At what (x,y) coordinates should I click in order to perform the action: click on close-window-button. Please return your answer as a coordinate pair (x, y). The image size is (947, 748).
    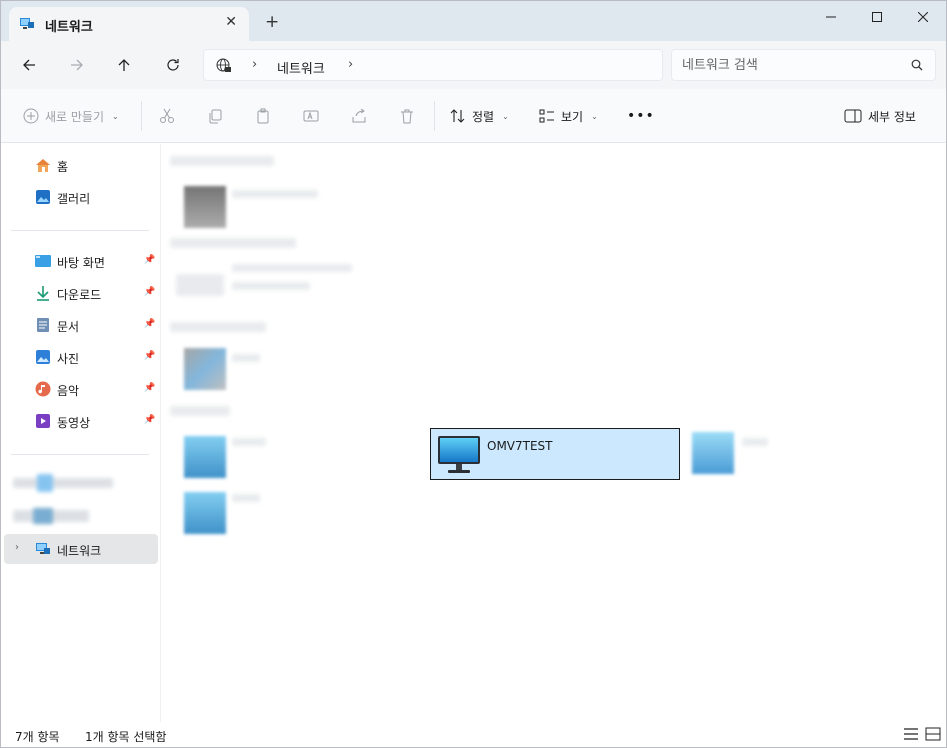
    Looking at the image, I should click on (923, 17).